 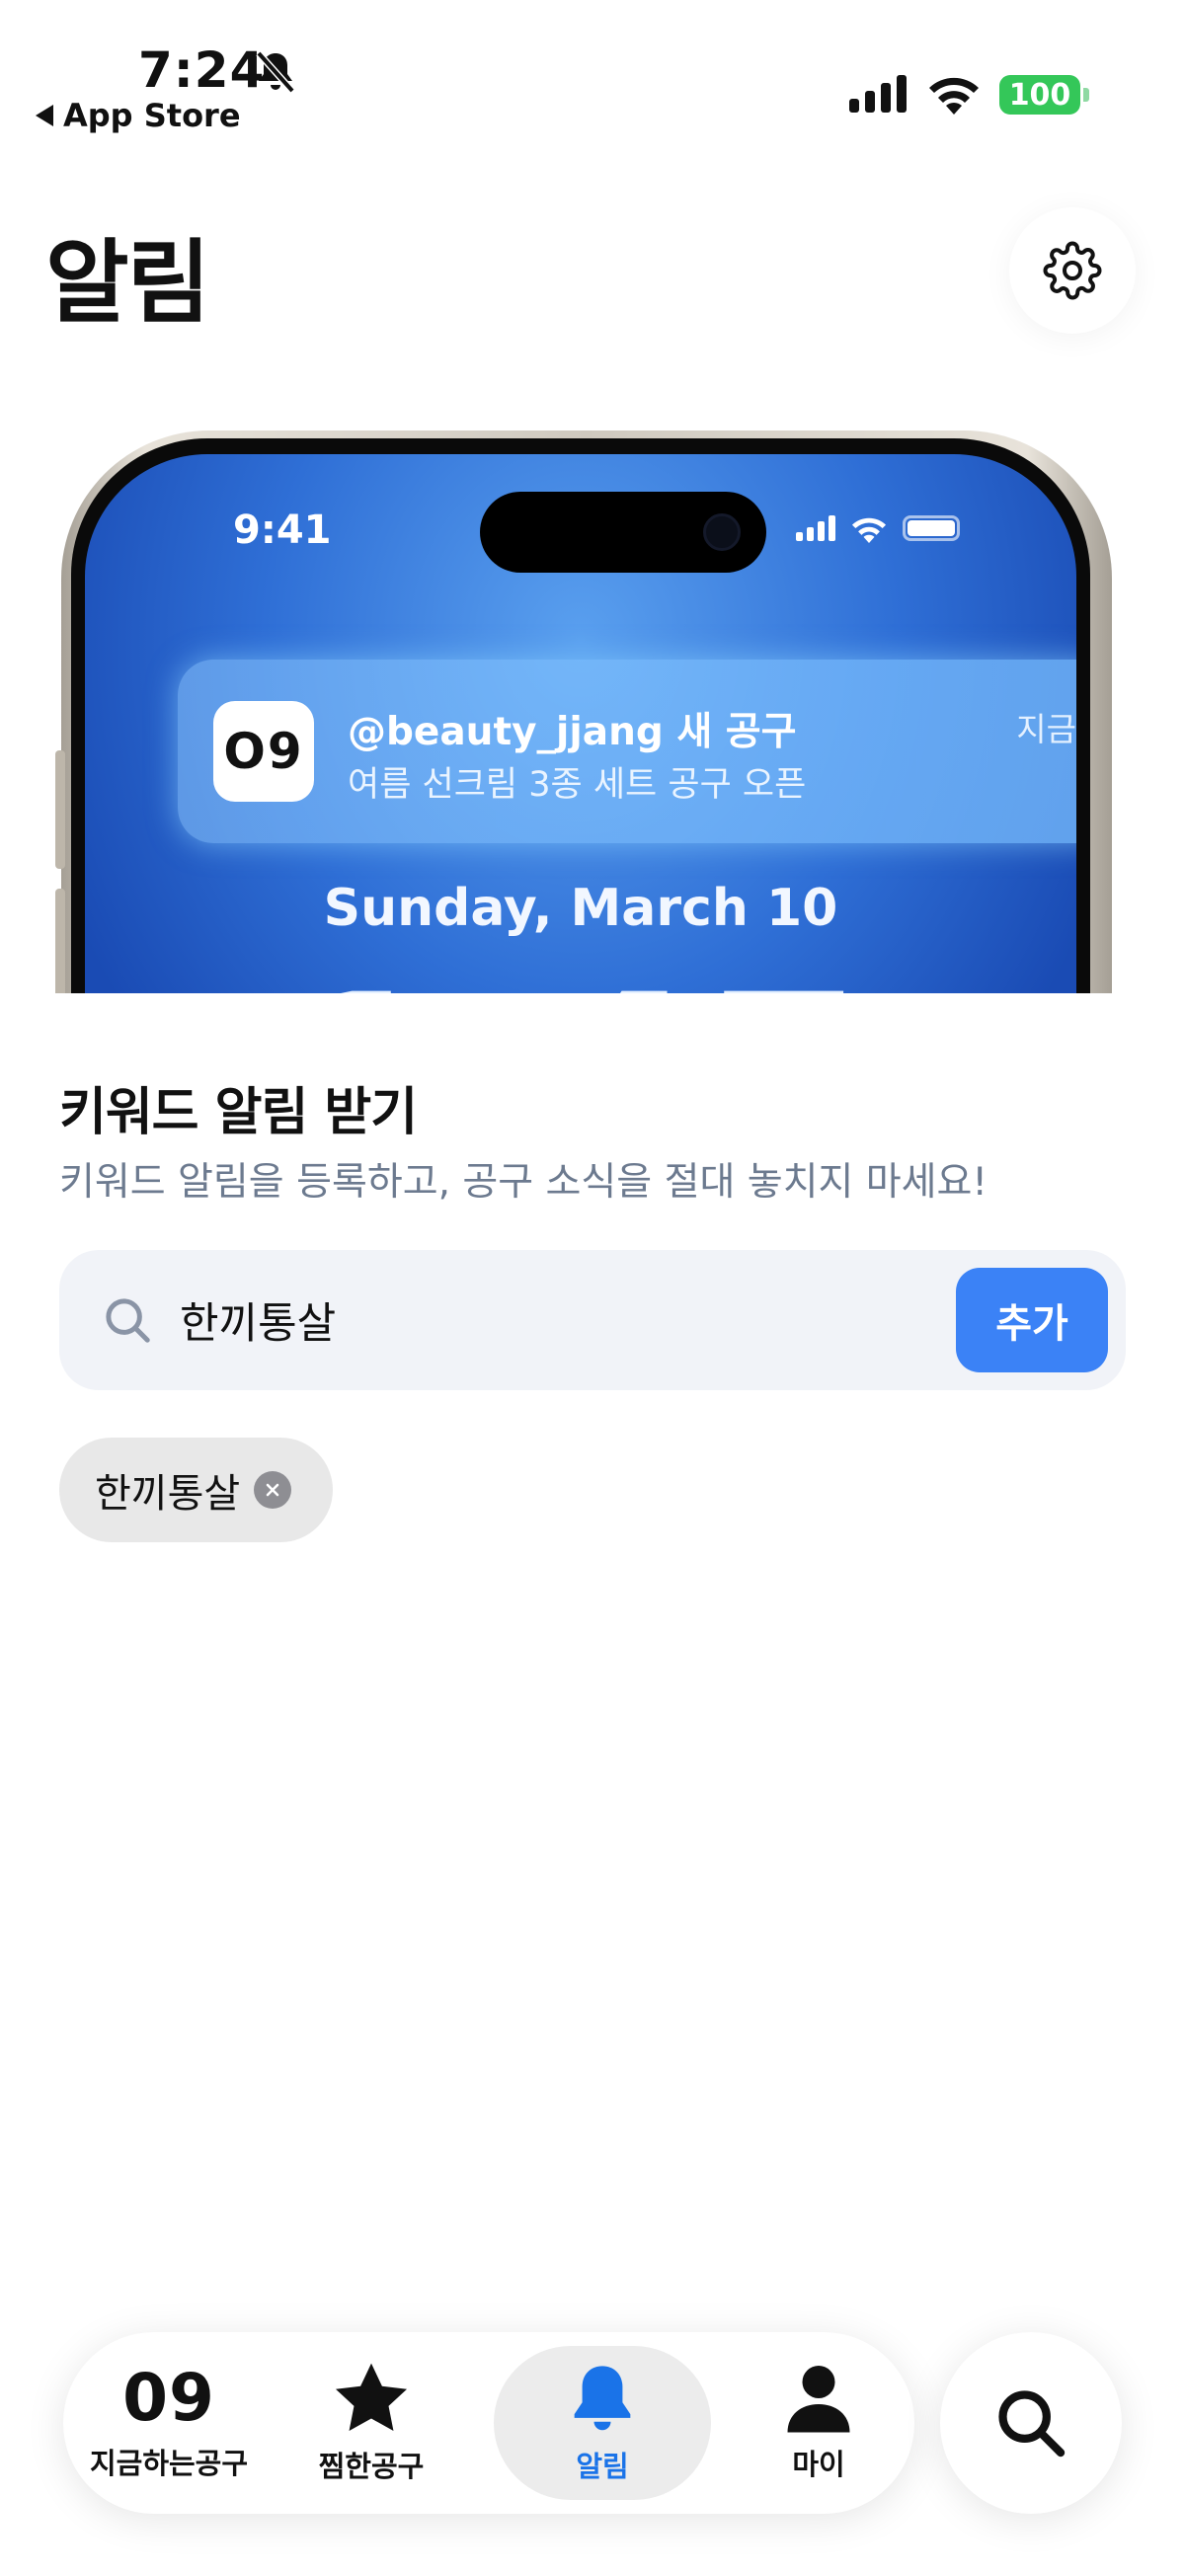 I want to click on keyword-chip: 한끼통살, so click(x=197, y=1490).